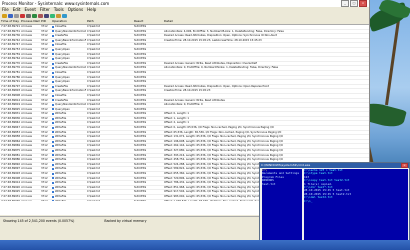  Describe the element at coordinates (354, 3) in the screenshot. I see `maximize-icon: □` at that location.